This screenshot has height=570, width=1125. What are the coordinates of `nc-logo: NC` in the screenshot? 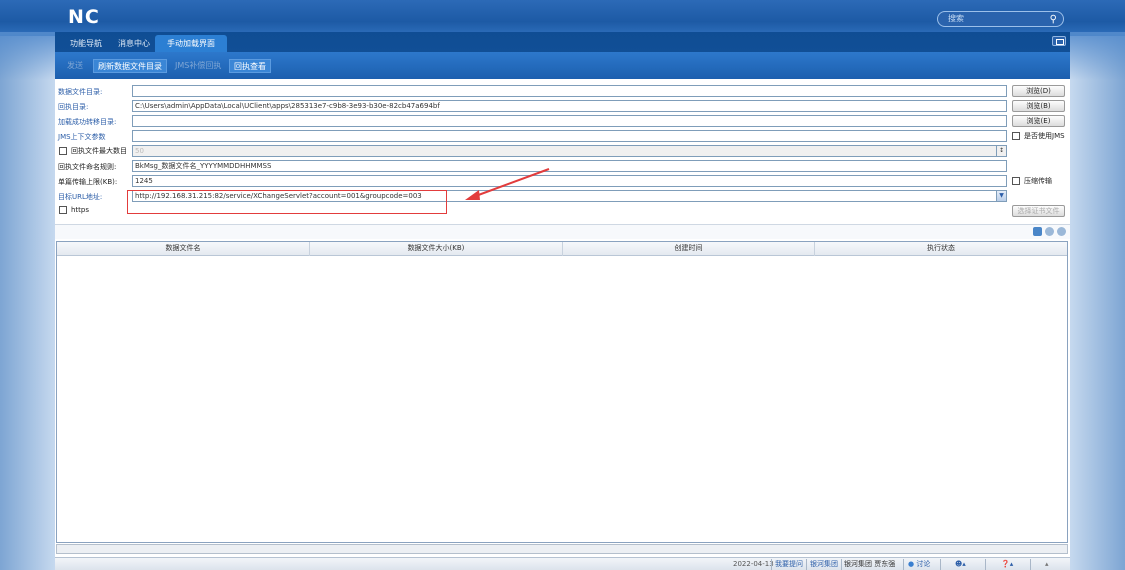 It's located at (84, 17).